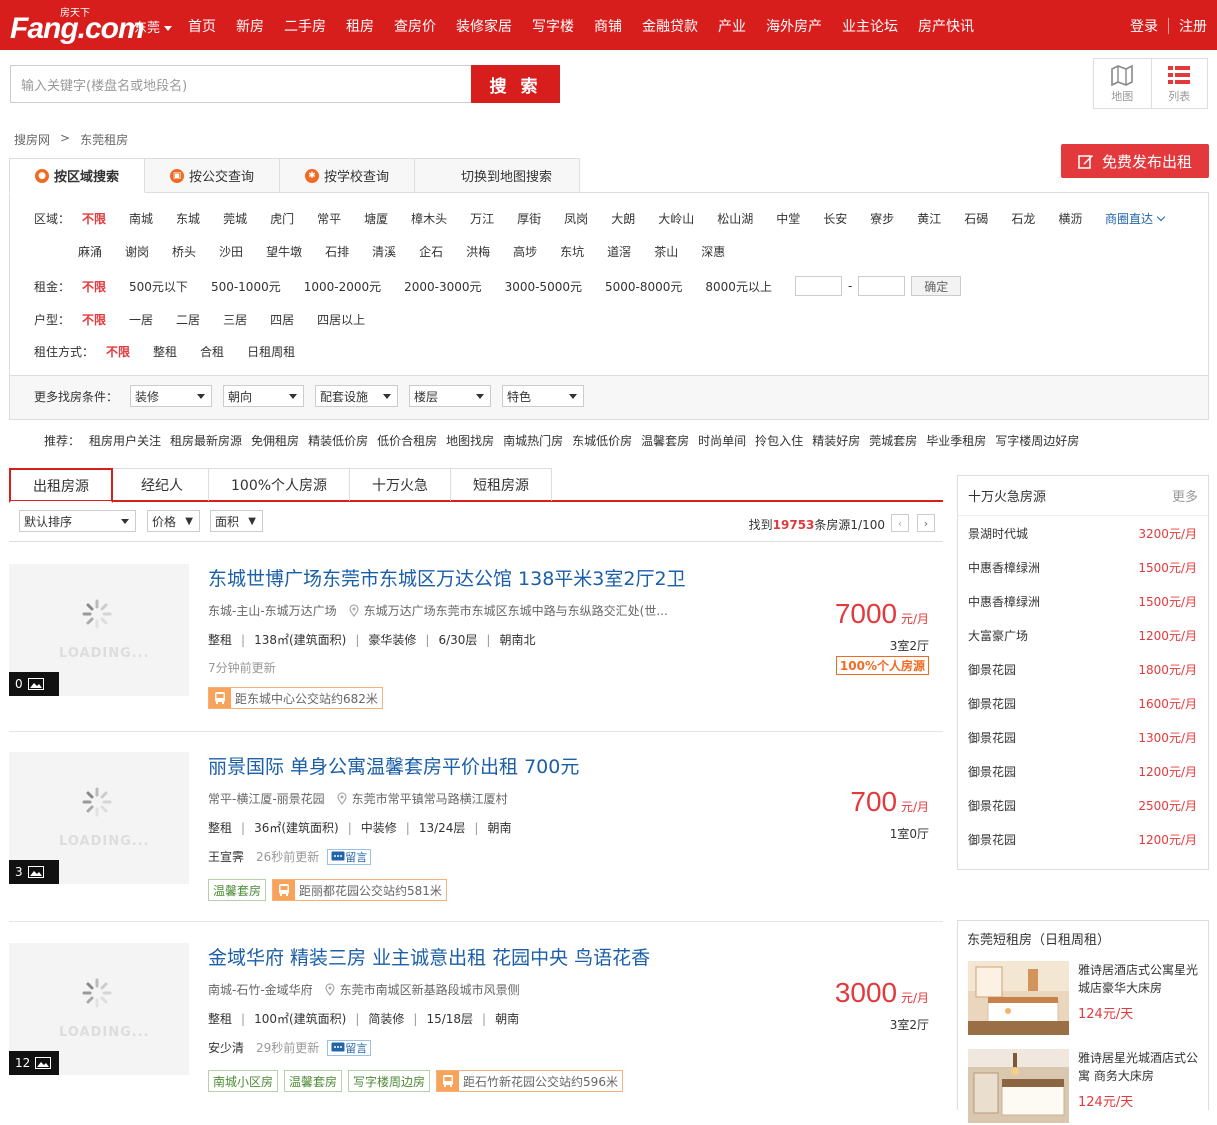 The width and height of the screenshot is (1217, 1125). I want to click on area-option: 大朗, so click(623, 218).